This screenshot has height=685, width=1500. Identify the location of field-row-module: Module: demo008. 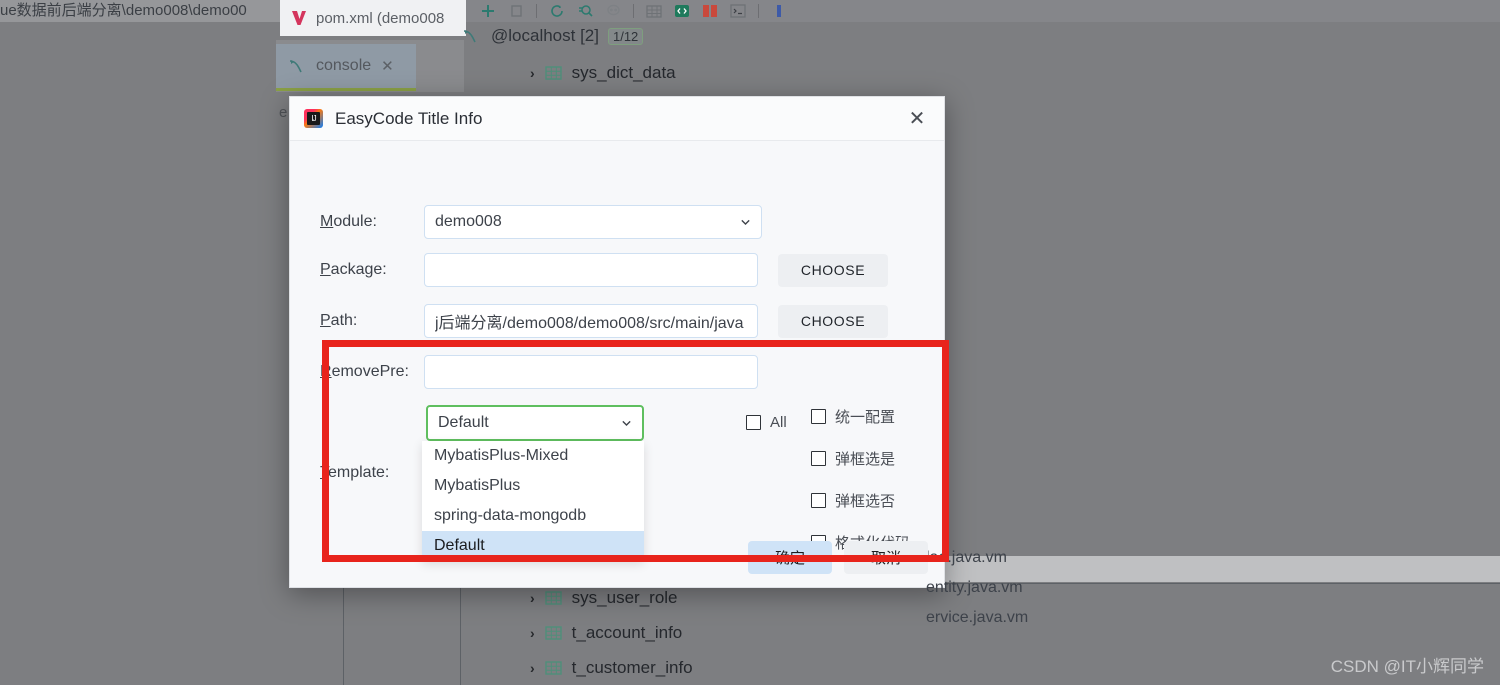
(618, 222).